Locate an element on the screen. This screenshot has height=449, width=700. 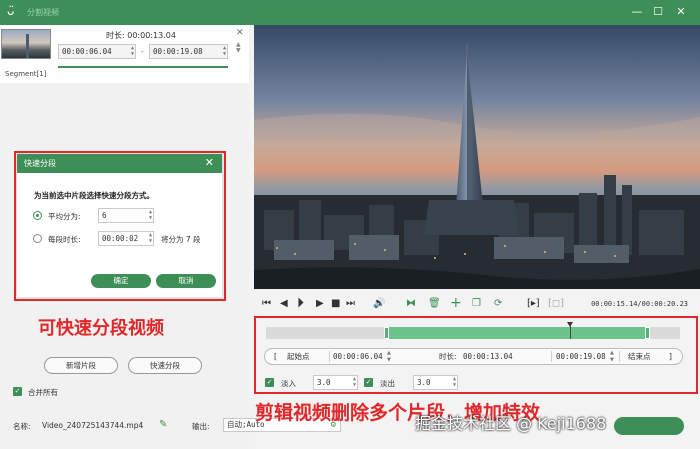
skip-to-end-icon: ⏭ is located at coordinates (350, 303).